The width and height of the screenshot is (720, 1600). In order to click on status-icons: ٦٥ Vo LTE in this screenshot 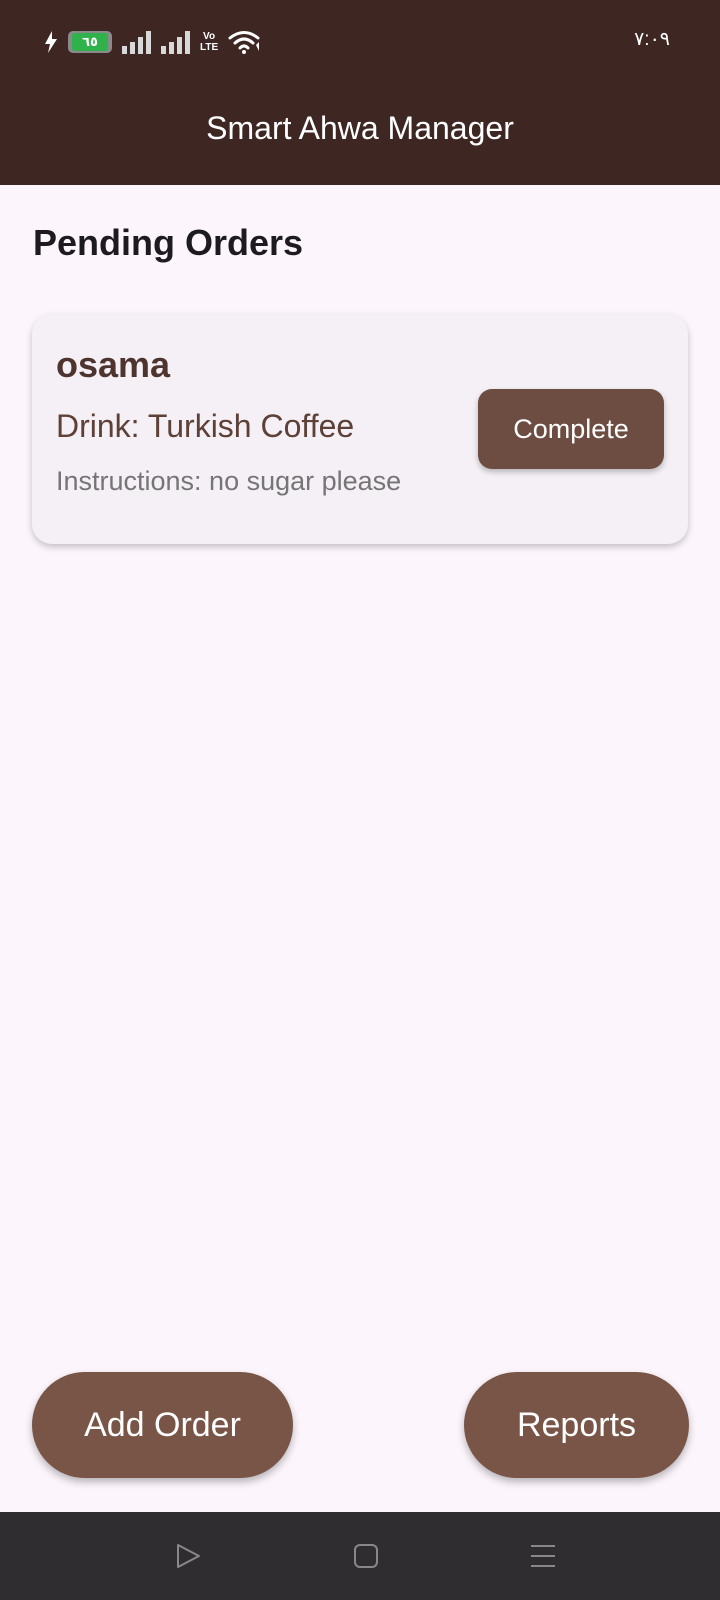, I will do `click(153, 42)`.